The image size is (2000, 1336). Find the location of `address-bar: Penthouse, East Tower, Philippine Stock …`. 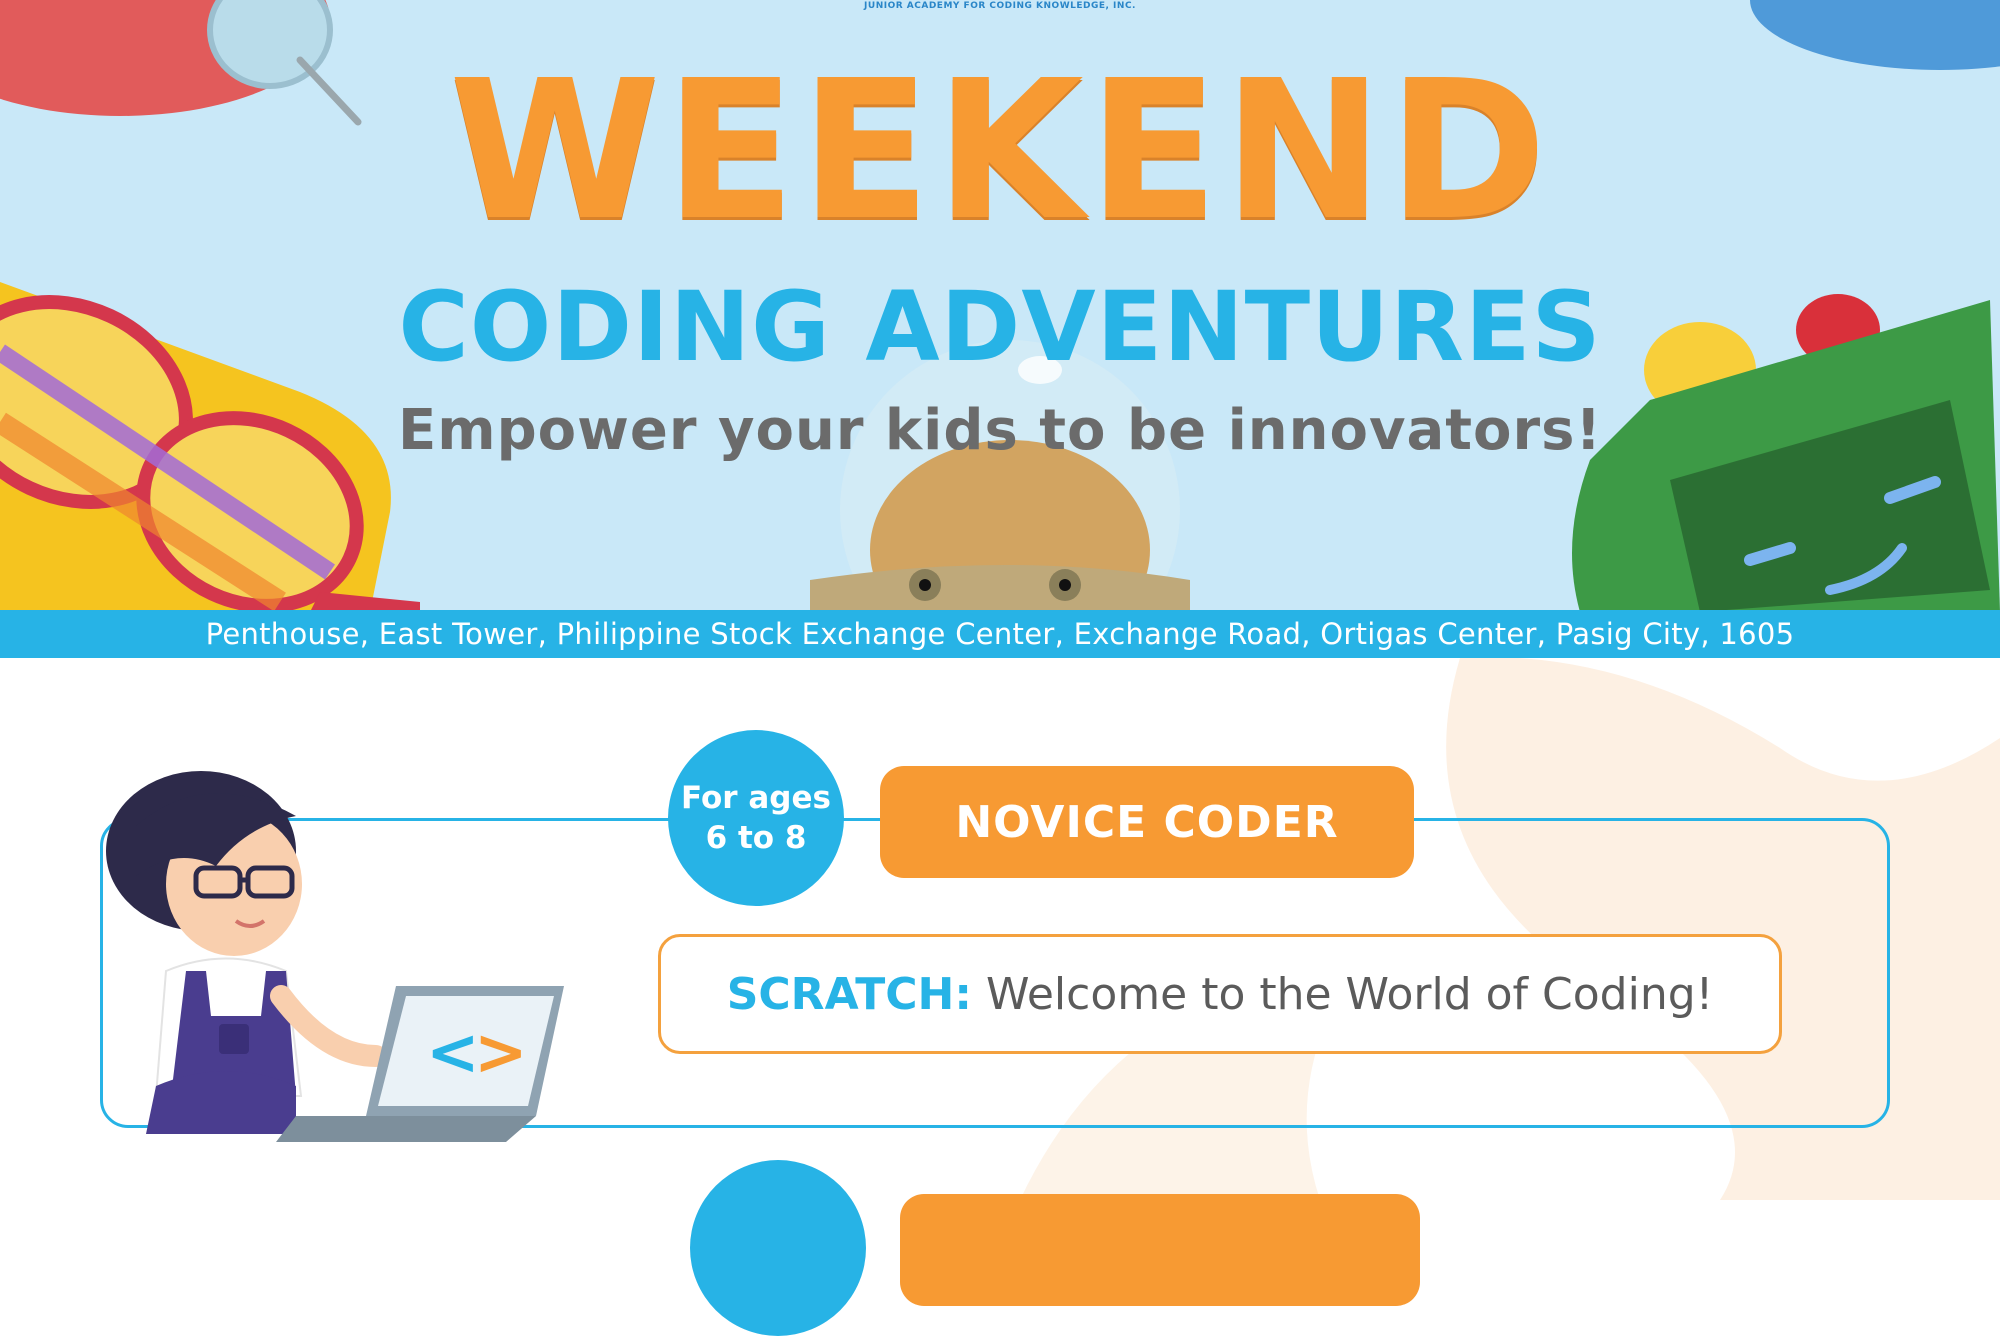

address-bar: Penthouse, East Tower, Philippine Stock … is located at coordinates (1000, 634).